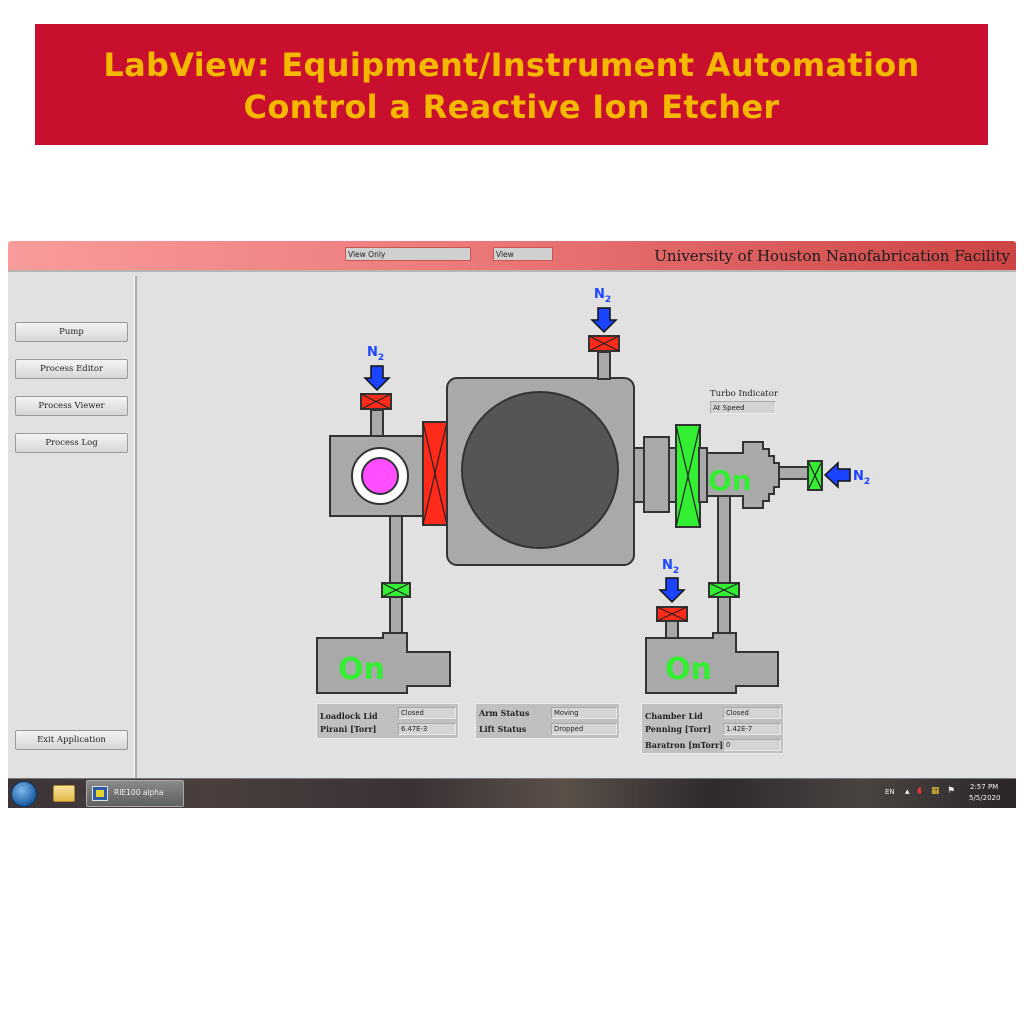  I want to click on turbo-foreline, so click(724, 565).